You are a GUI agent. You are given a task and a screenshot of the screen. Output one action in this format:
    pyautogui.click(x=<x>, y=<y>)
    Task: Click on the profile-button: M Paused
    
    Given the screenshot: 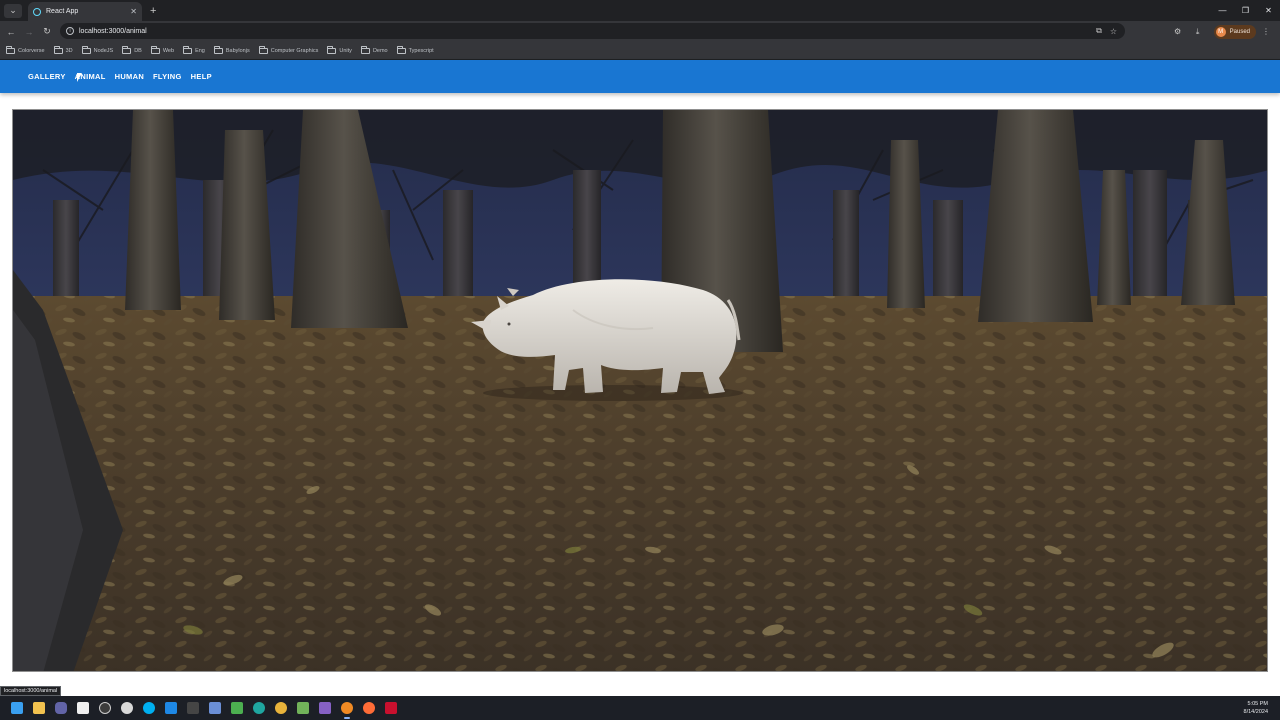 What is the action you would take?
    pyautogui.click(x=1234, y=31)
    